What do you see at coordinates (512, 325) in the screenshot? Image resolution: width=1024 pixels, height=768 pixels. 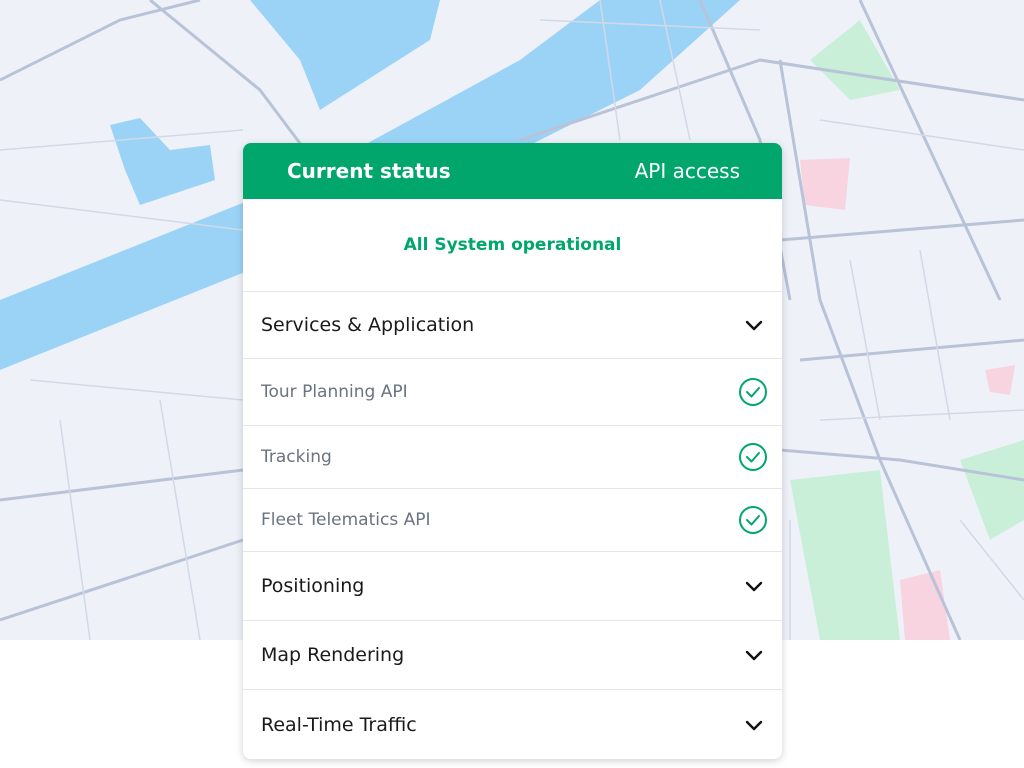 I see `section-services-application: Services & Application` at bounding box center [512, 325].